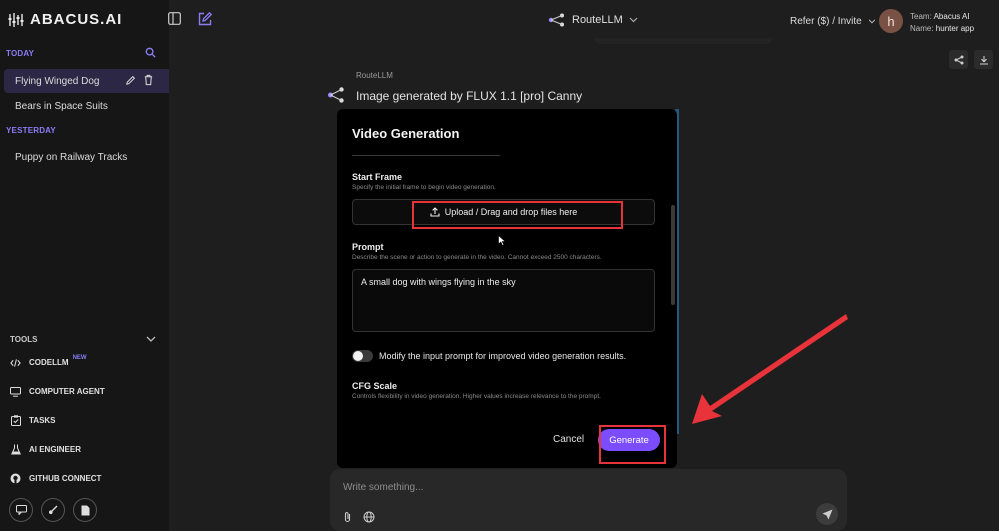  I want to click on new-badge: NEW, so click(79, 357).